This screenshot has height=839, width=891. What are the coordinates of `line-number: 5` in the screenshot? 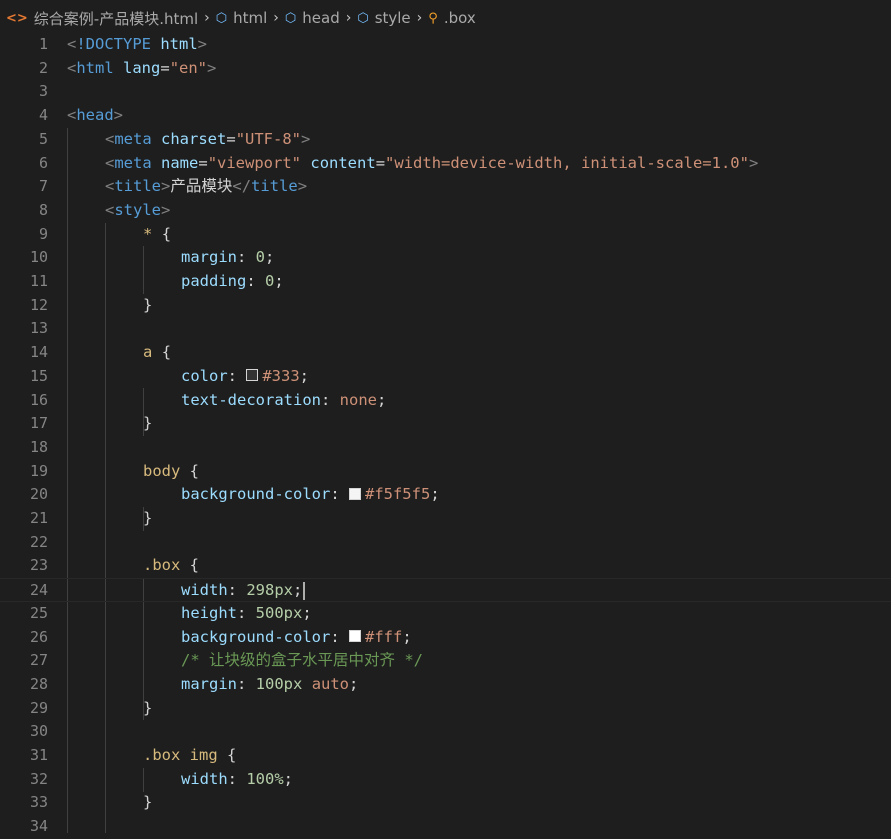 It's located at (43, 138).